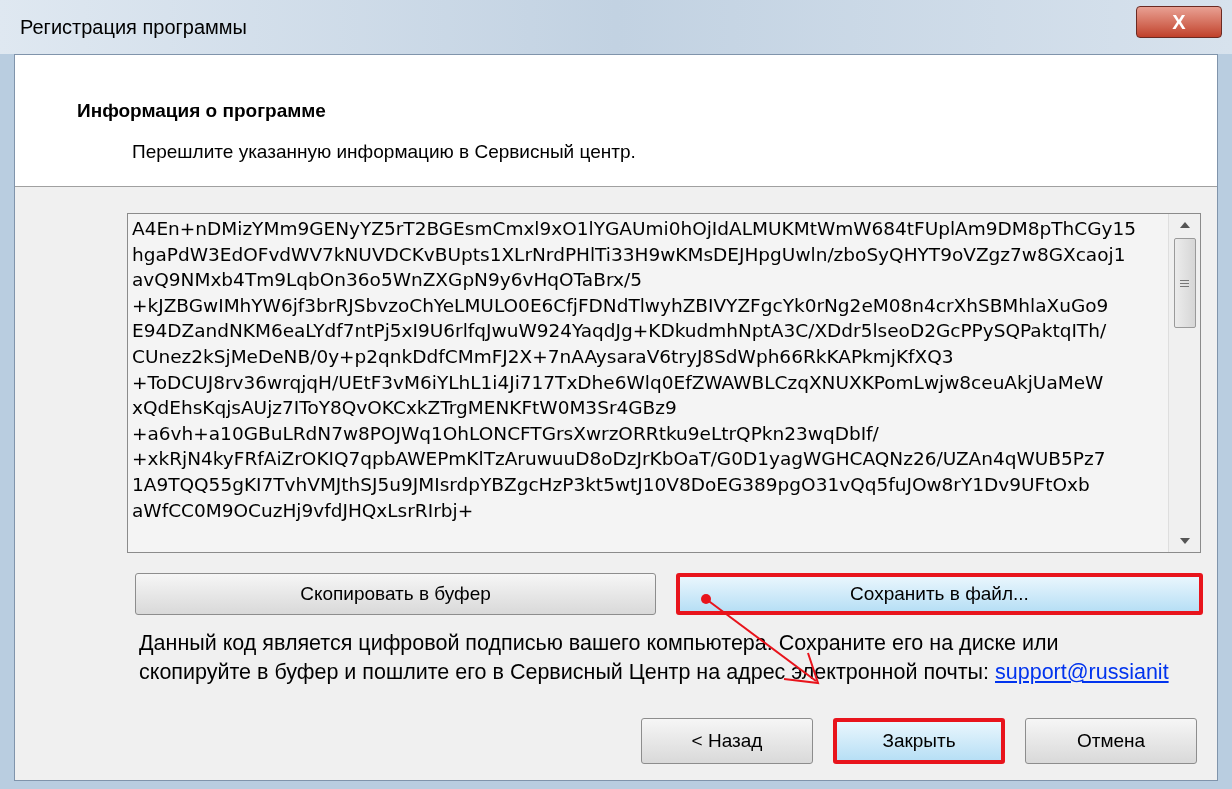  What do you see at coordinates (303, 510) in the screenshot?
I see `code-line: aWfCC0M9OCuzHj9vfdJHQxLsrRIrbj+` at bounding box center [303, 510].